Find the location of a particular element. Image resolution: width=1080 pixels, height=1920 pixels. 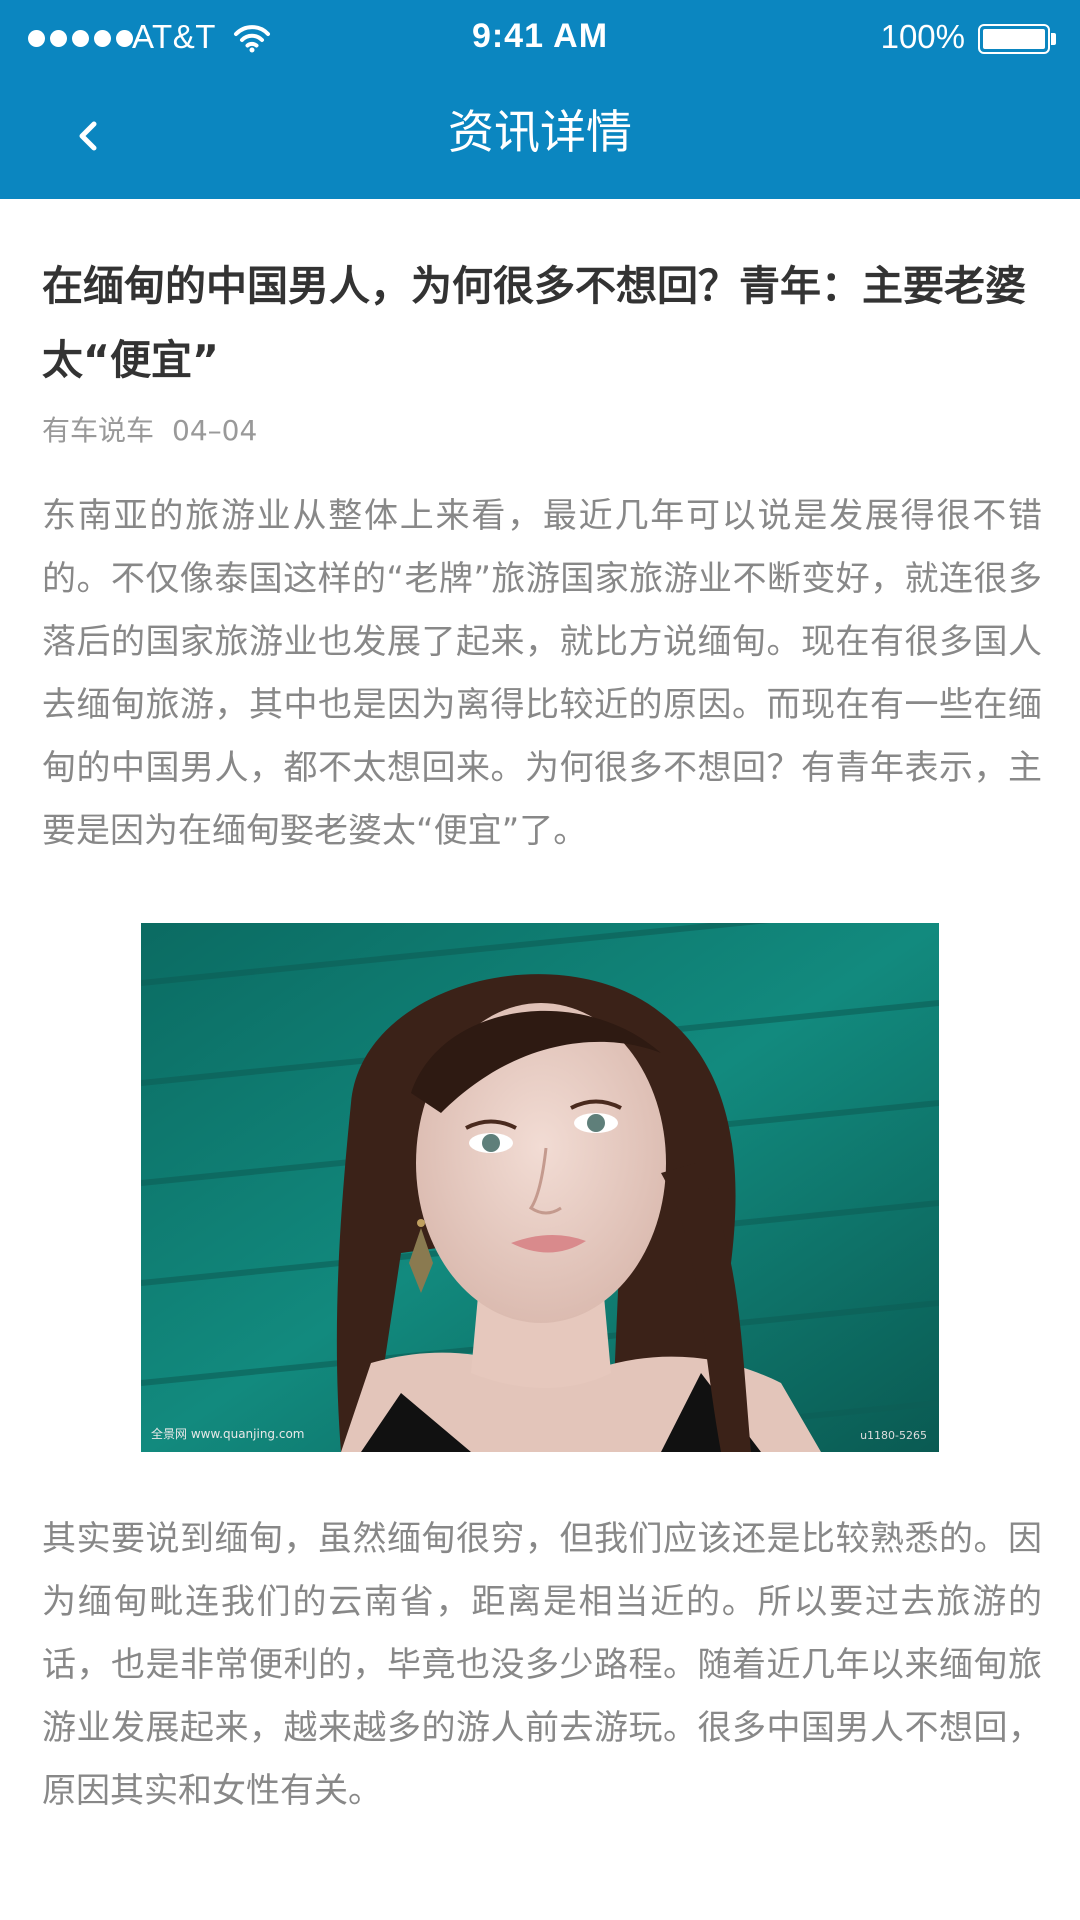

nav-bar: 资讯详情 is located at coordinates (540, 138).